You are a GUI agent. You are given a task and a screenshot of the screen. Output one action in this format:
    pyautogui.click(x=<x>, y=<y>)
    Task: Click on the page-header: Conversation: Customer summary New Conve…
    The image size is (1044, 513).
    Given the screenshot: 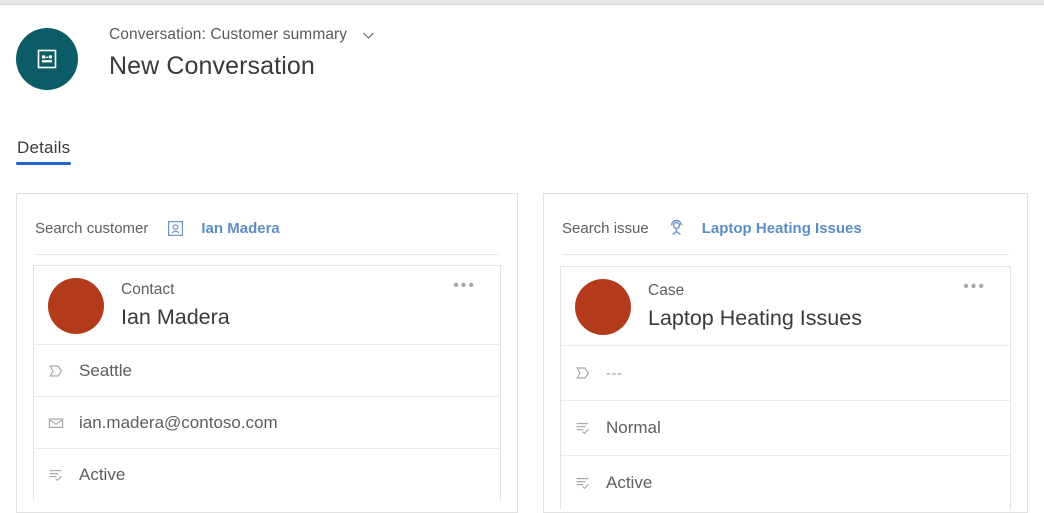 What is the action you would take?
    pyautogui.click(x=521, y=59)
    